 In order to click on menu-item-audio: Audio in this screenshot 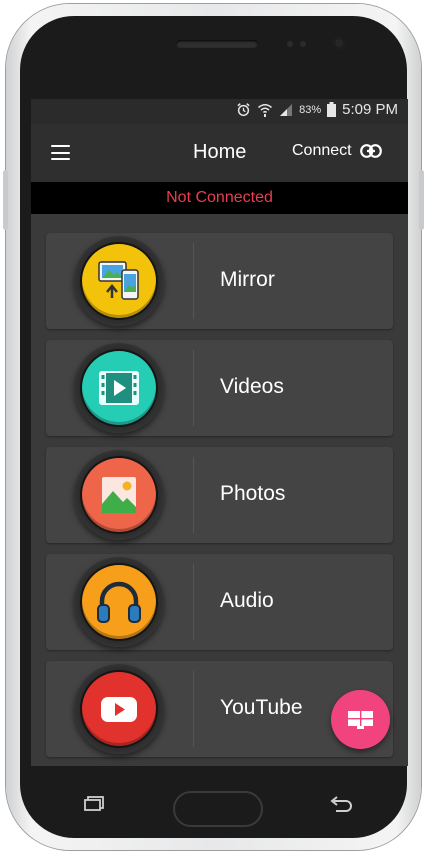, I will do `click(219, 602)`.